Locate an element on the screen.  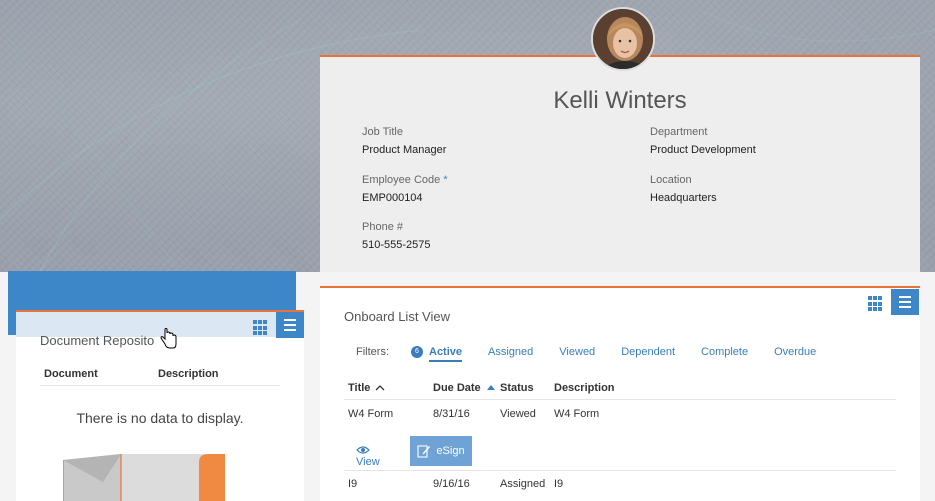
avatar is located at coordinates (623, 39).